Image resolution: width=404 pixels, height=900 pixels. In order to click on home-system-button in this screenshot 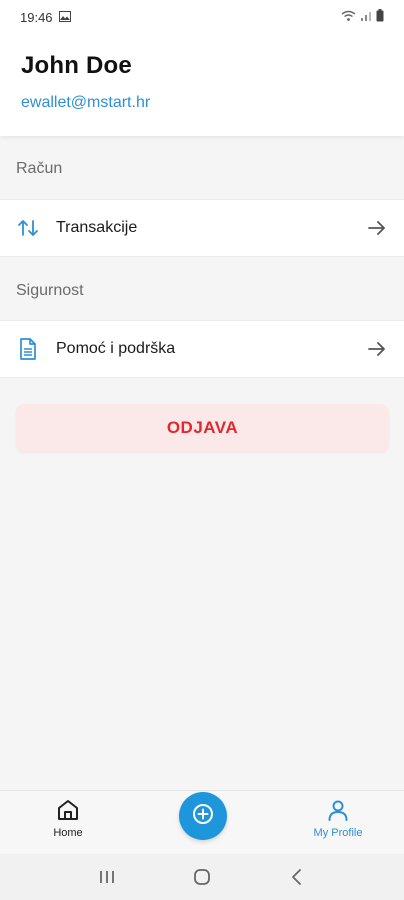, I will do `click(202, 877)`.